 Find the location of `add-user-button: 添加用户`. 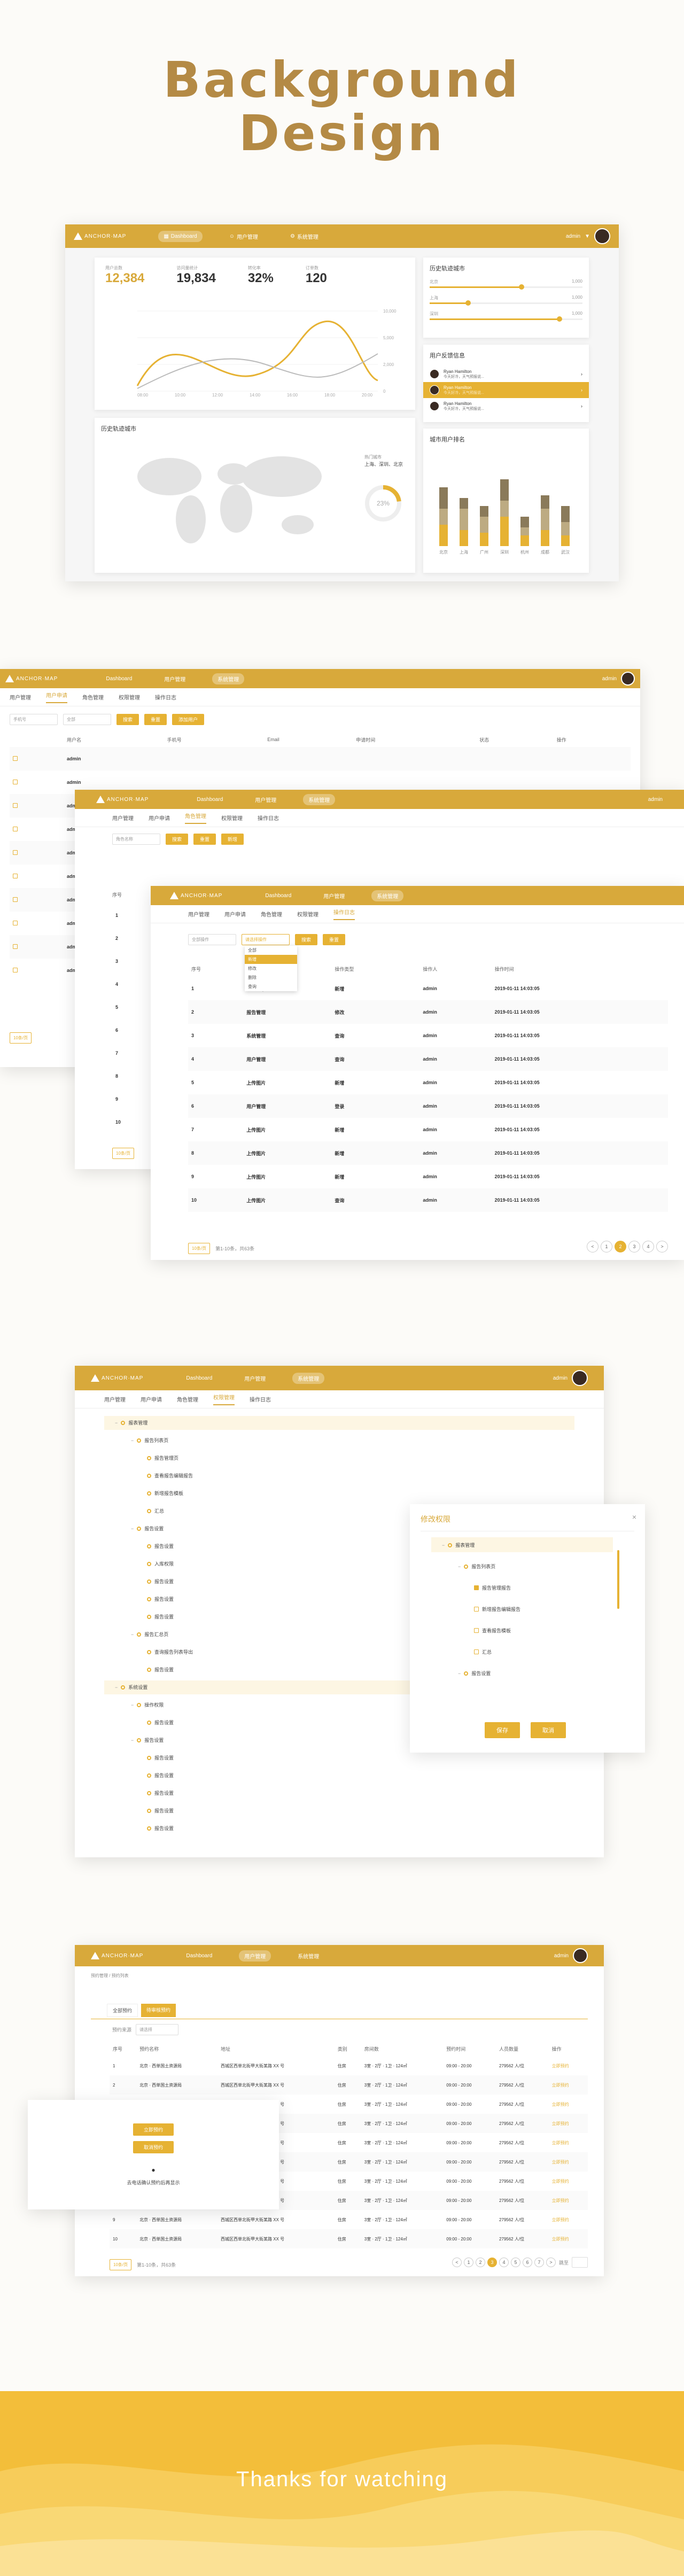

add-user-button: 添加用户 is located at coordinates (188, 719).